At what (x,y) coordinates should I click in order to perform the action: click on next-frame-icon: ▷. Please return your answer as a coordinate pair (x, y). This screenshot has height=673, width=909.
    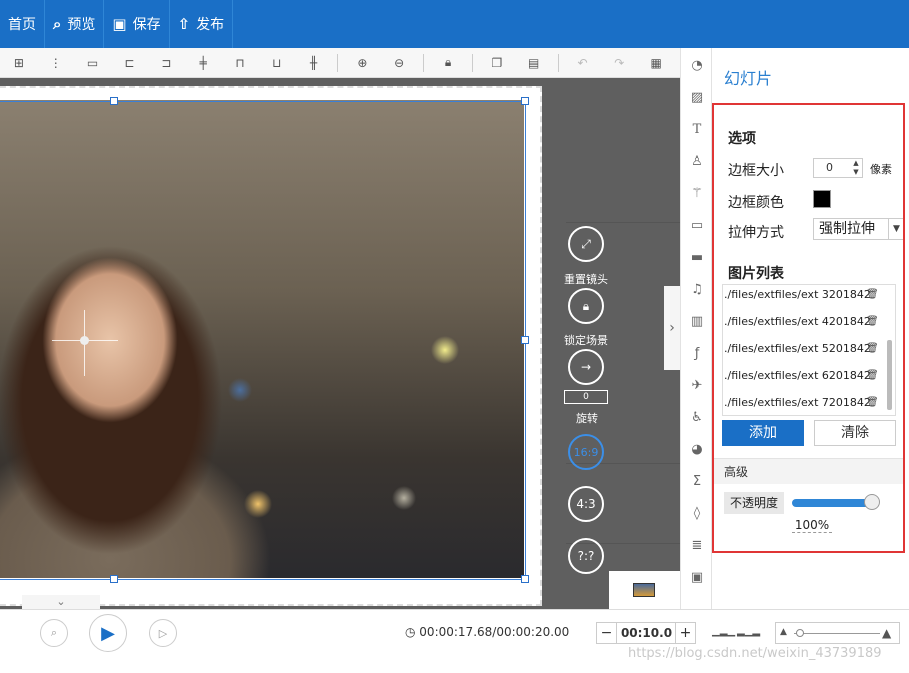
    Looking at the image, I should click on (163, 633).